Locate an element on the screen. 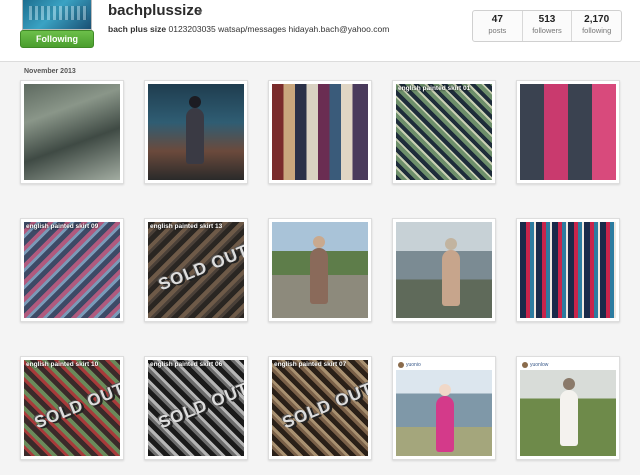 The width and height of the screenshot is (640, 475). photo-caption: english painted skirt 09 is located at coordinates (62, 226).